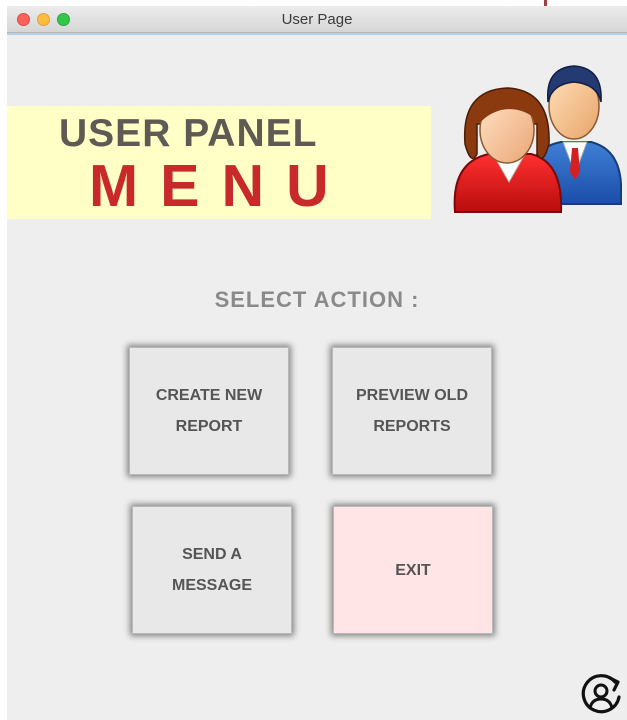 Image resolution: width=627 pixels, height=720 pixels. Describe the element at coordinates (537, 139) in the screenshot. I see `users-group-icon` at that location.